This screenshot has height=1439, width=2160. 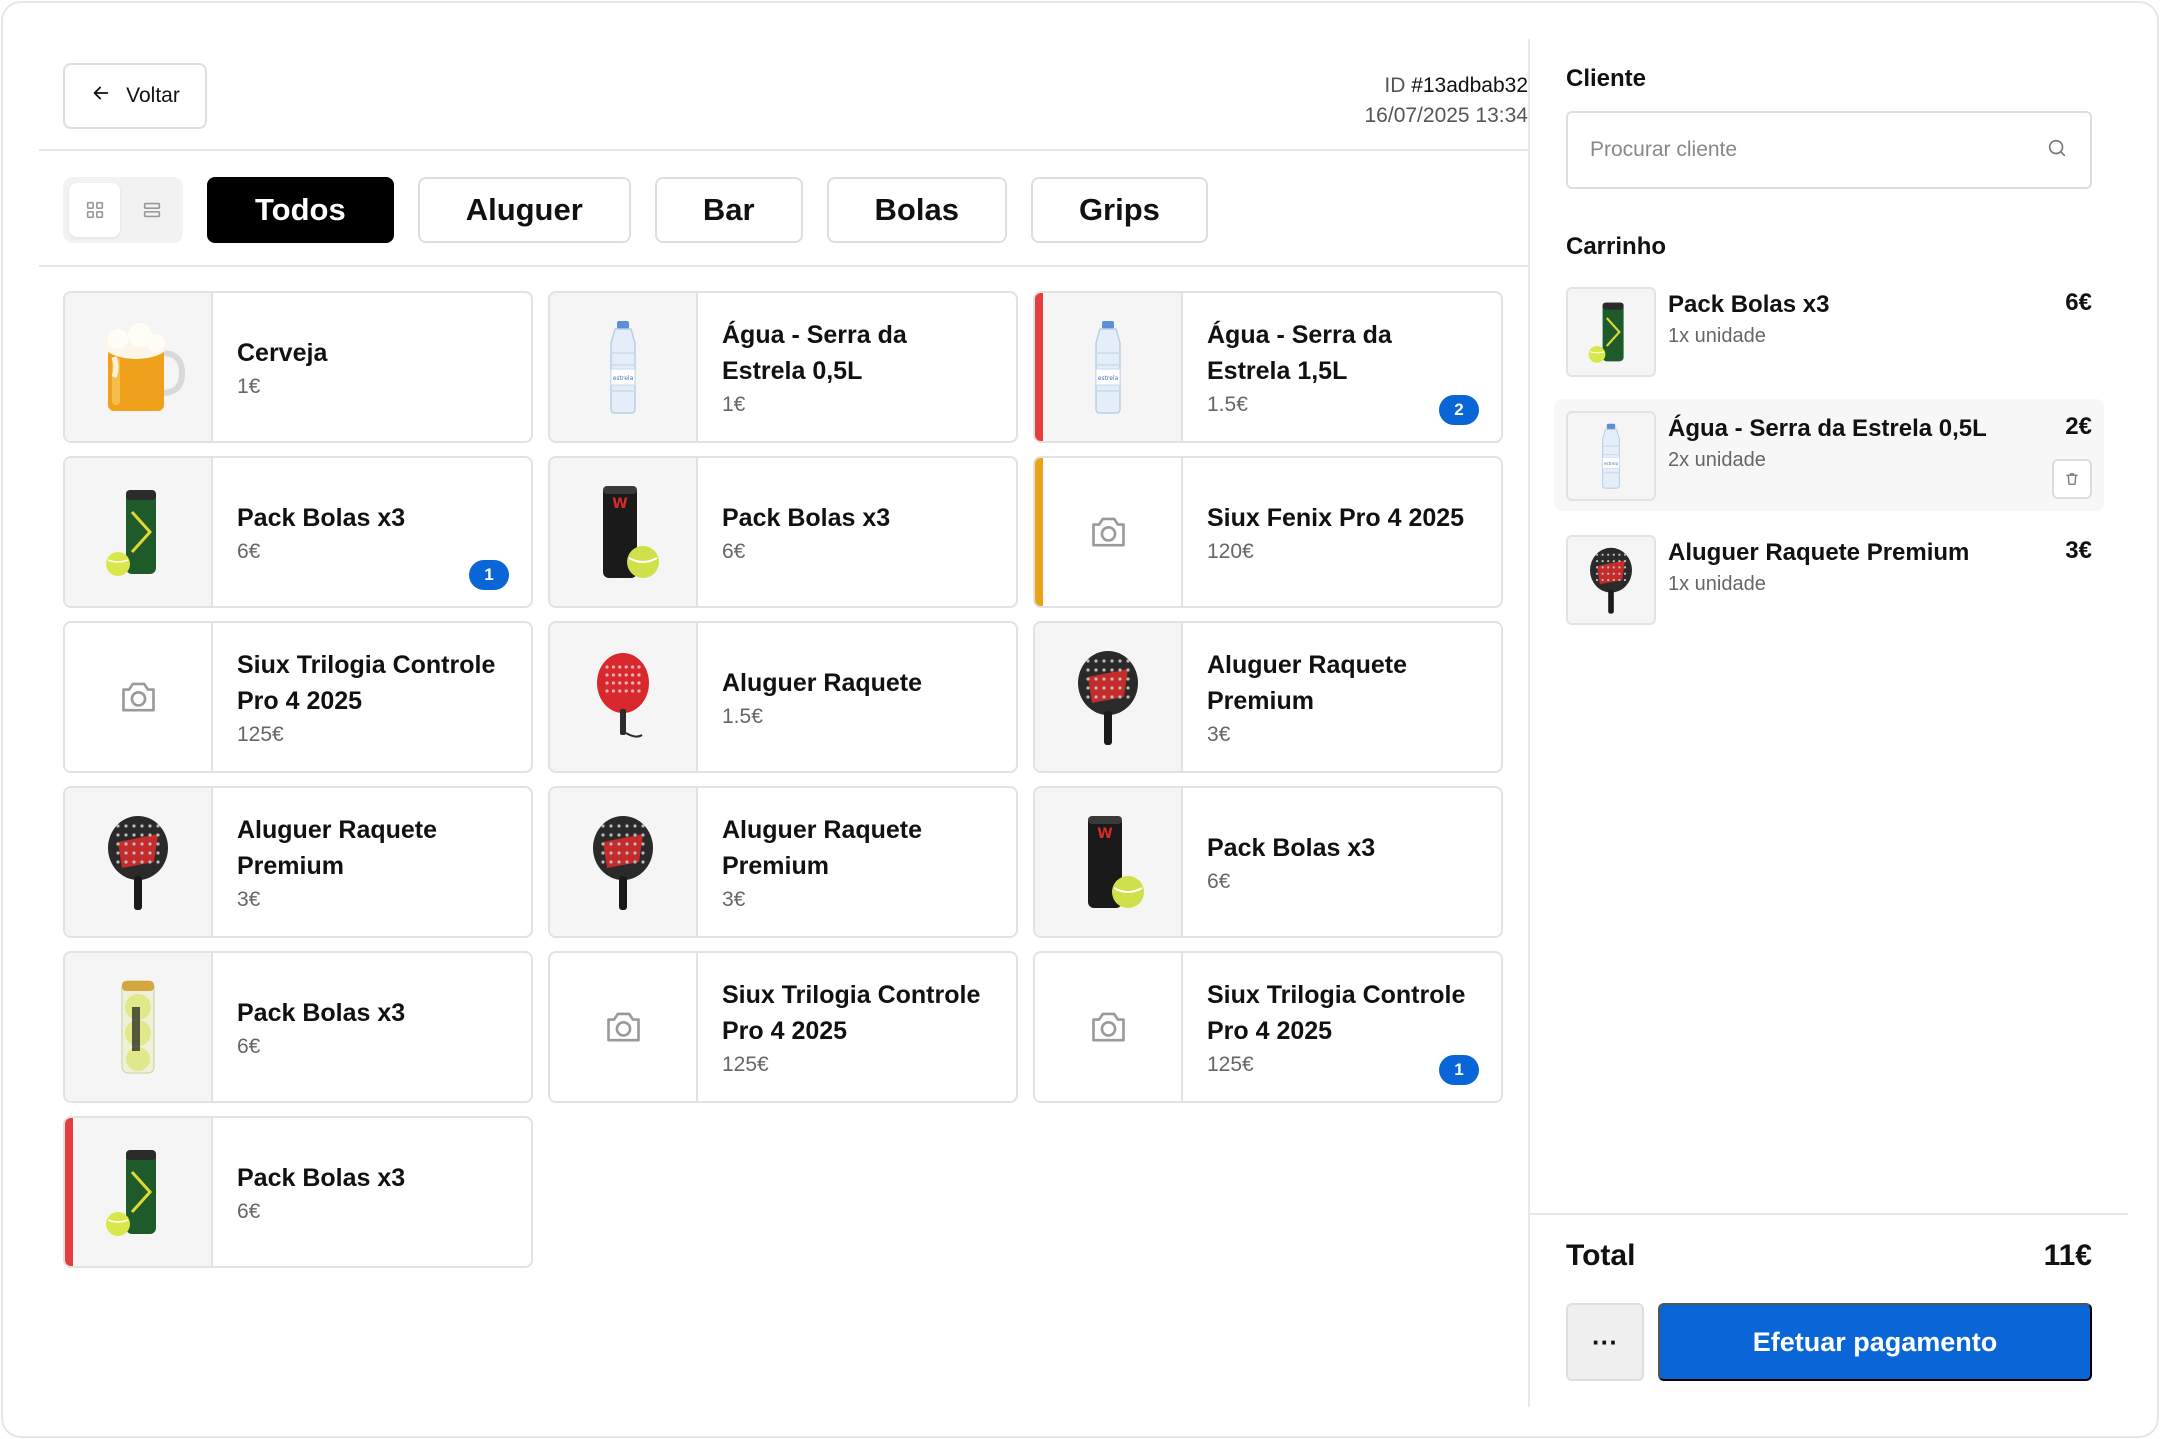 I want to click on cart-item-qty: 2x unidade, so click(x=1717, y=460).